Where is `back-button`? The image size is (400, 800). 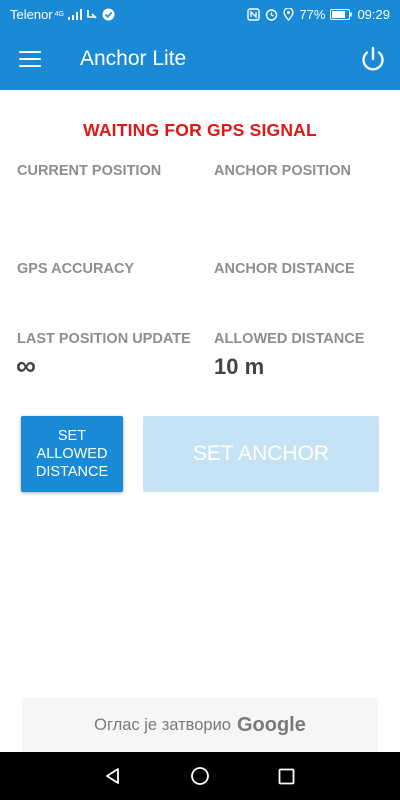 back-button is located at coordinates (113, 776).